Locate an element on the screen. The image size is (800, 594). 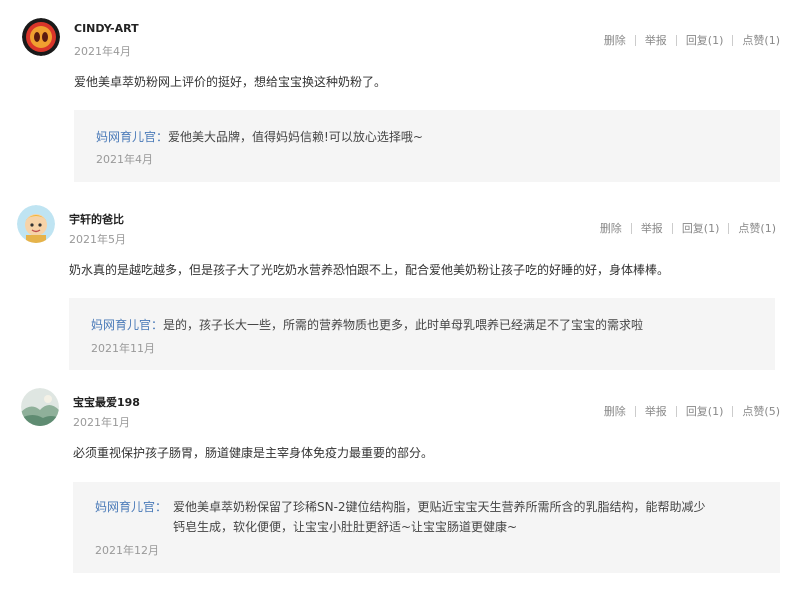
cartoon-child-avatar-icon is located at coordinates (36, 224).